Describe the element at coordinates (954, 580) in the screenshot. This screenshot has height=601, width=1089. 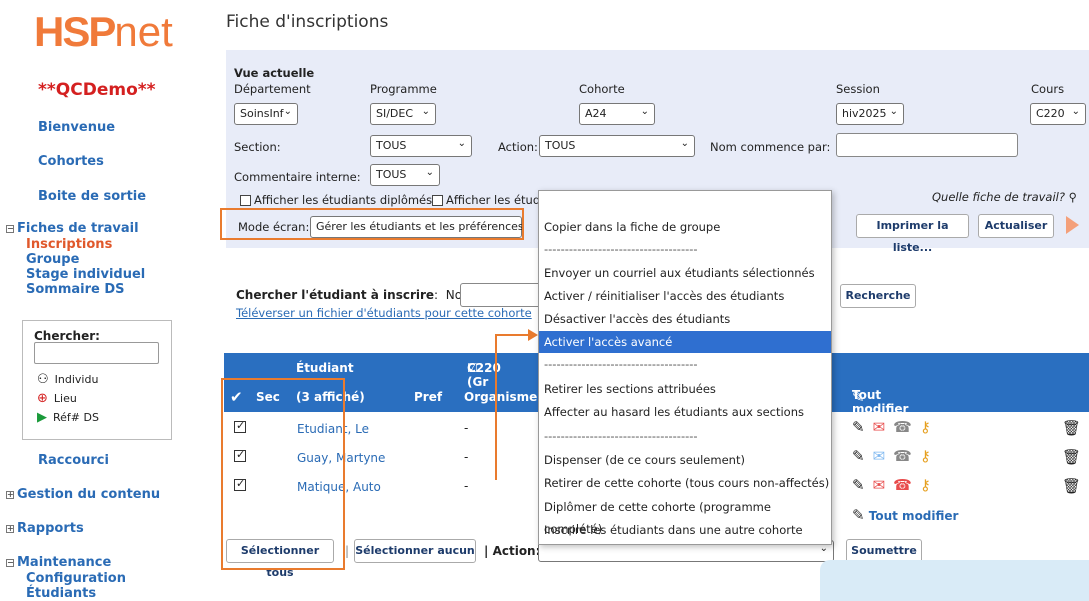
I see `background-banner` at that location.